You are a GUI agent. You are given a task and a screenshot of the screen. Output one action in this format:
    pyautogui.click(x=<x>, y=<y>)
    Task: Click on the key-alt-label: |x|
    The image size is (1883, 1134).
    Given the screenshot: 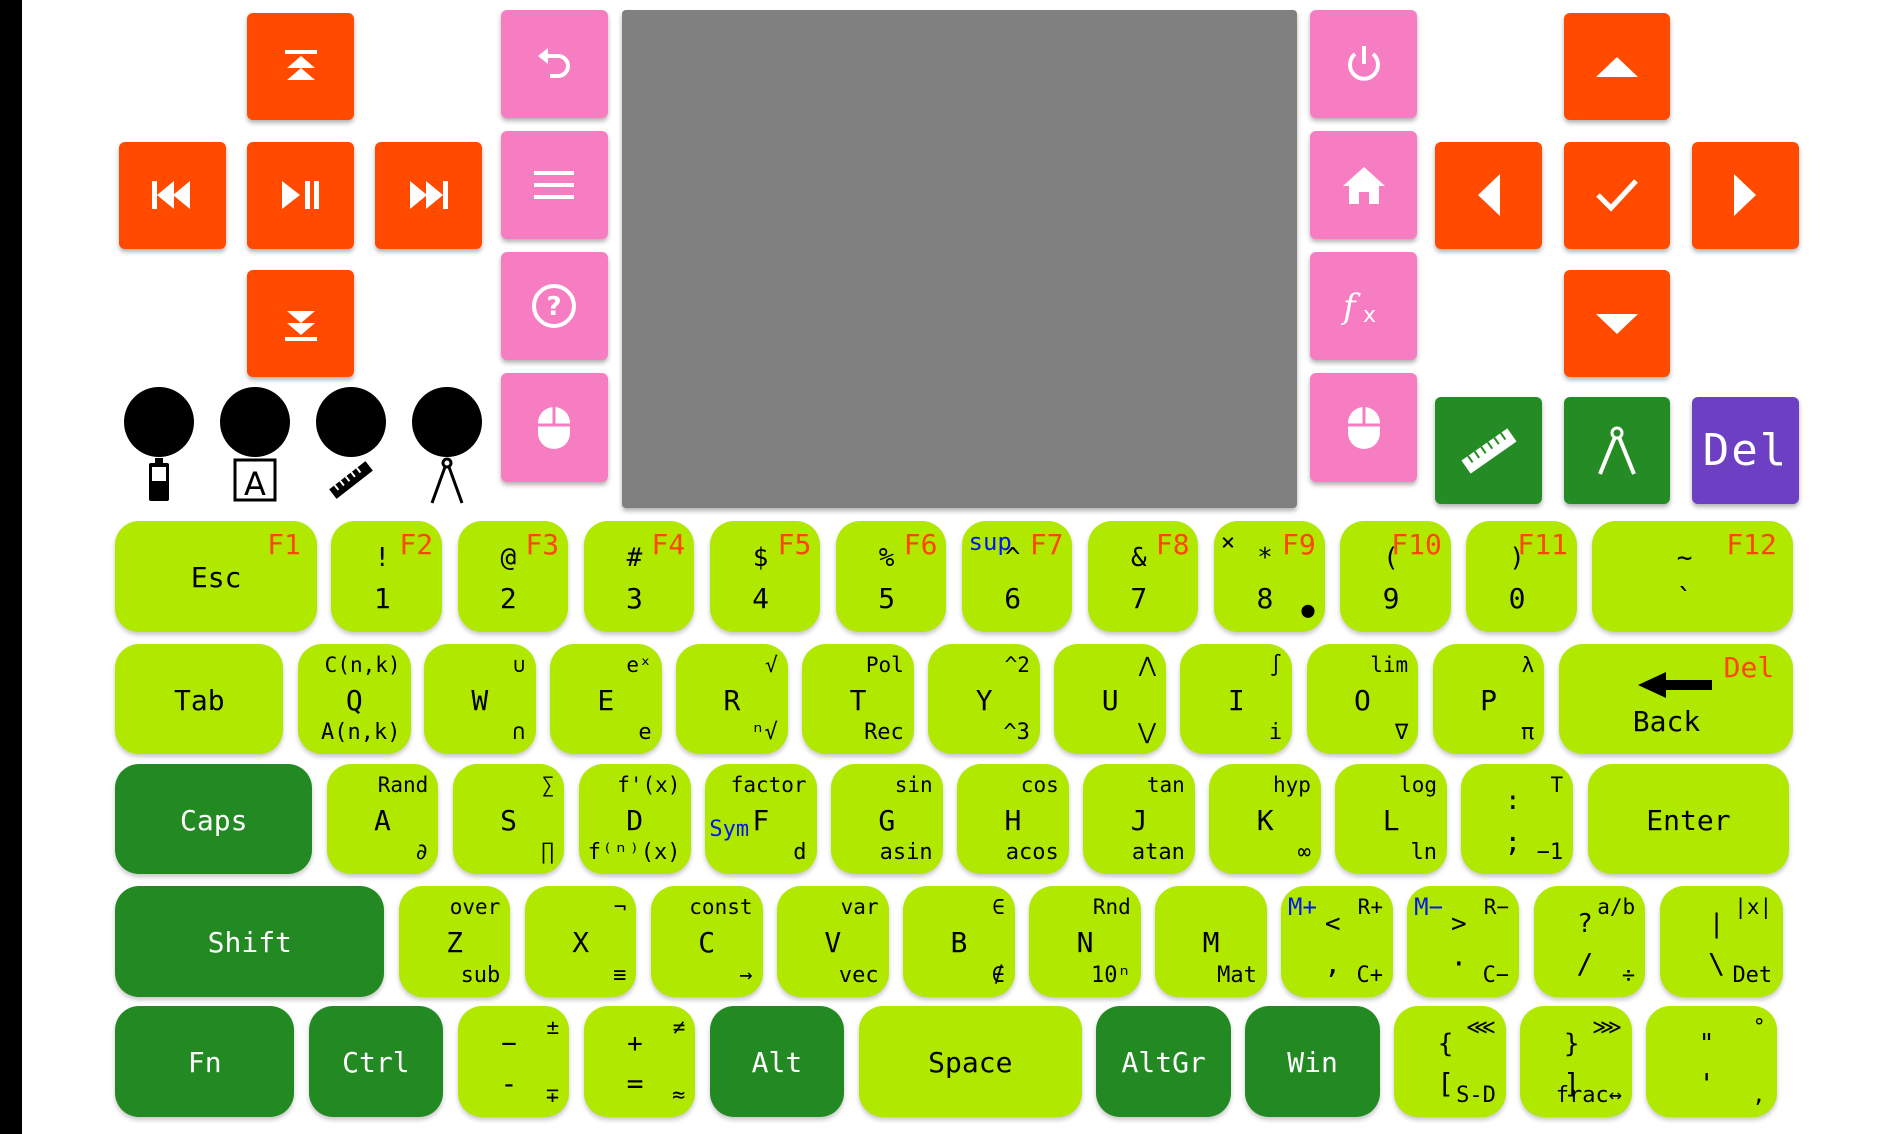 What is the action you would take?
    pyautogui.click(x=1753, y=907)
    